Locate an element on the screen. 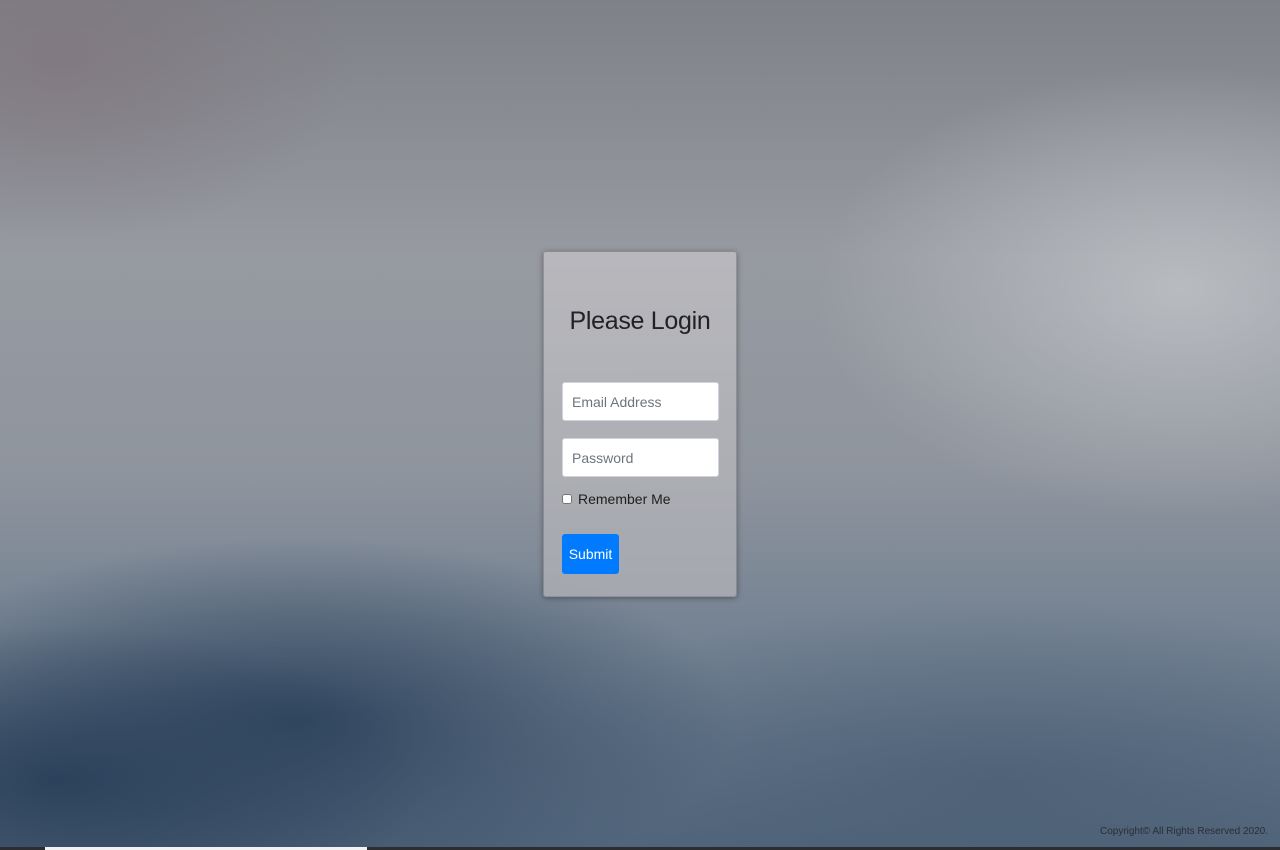 The height and width of the screenshot is (850, 1280). remember-me-checkbox is located at coordinates (567, 499).